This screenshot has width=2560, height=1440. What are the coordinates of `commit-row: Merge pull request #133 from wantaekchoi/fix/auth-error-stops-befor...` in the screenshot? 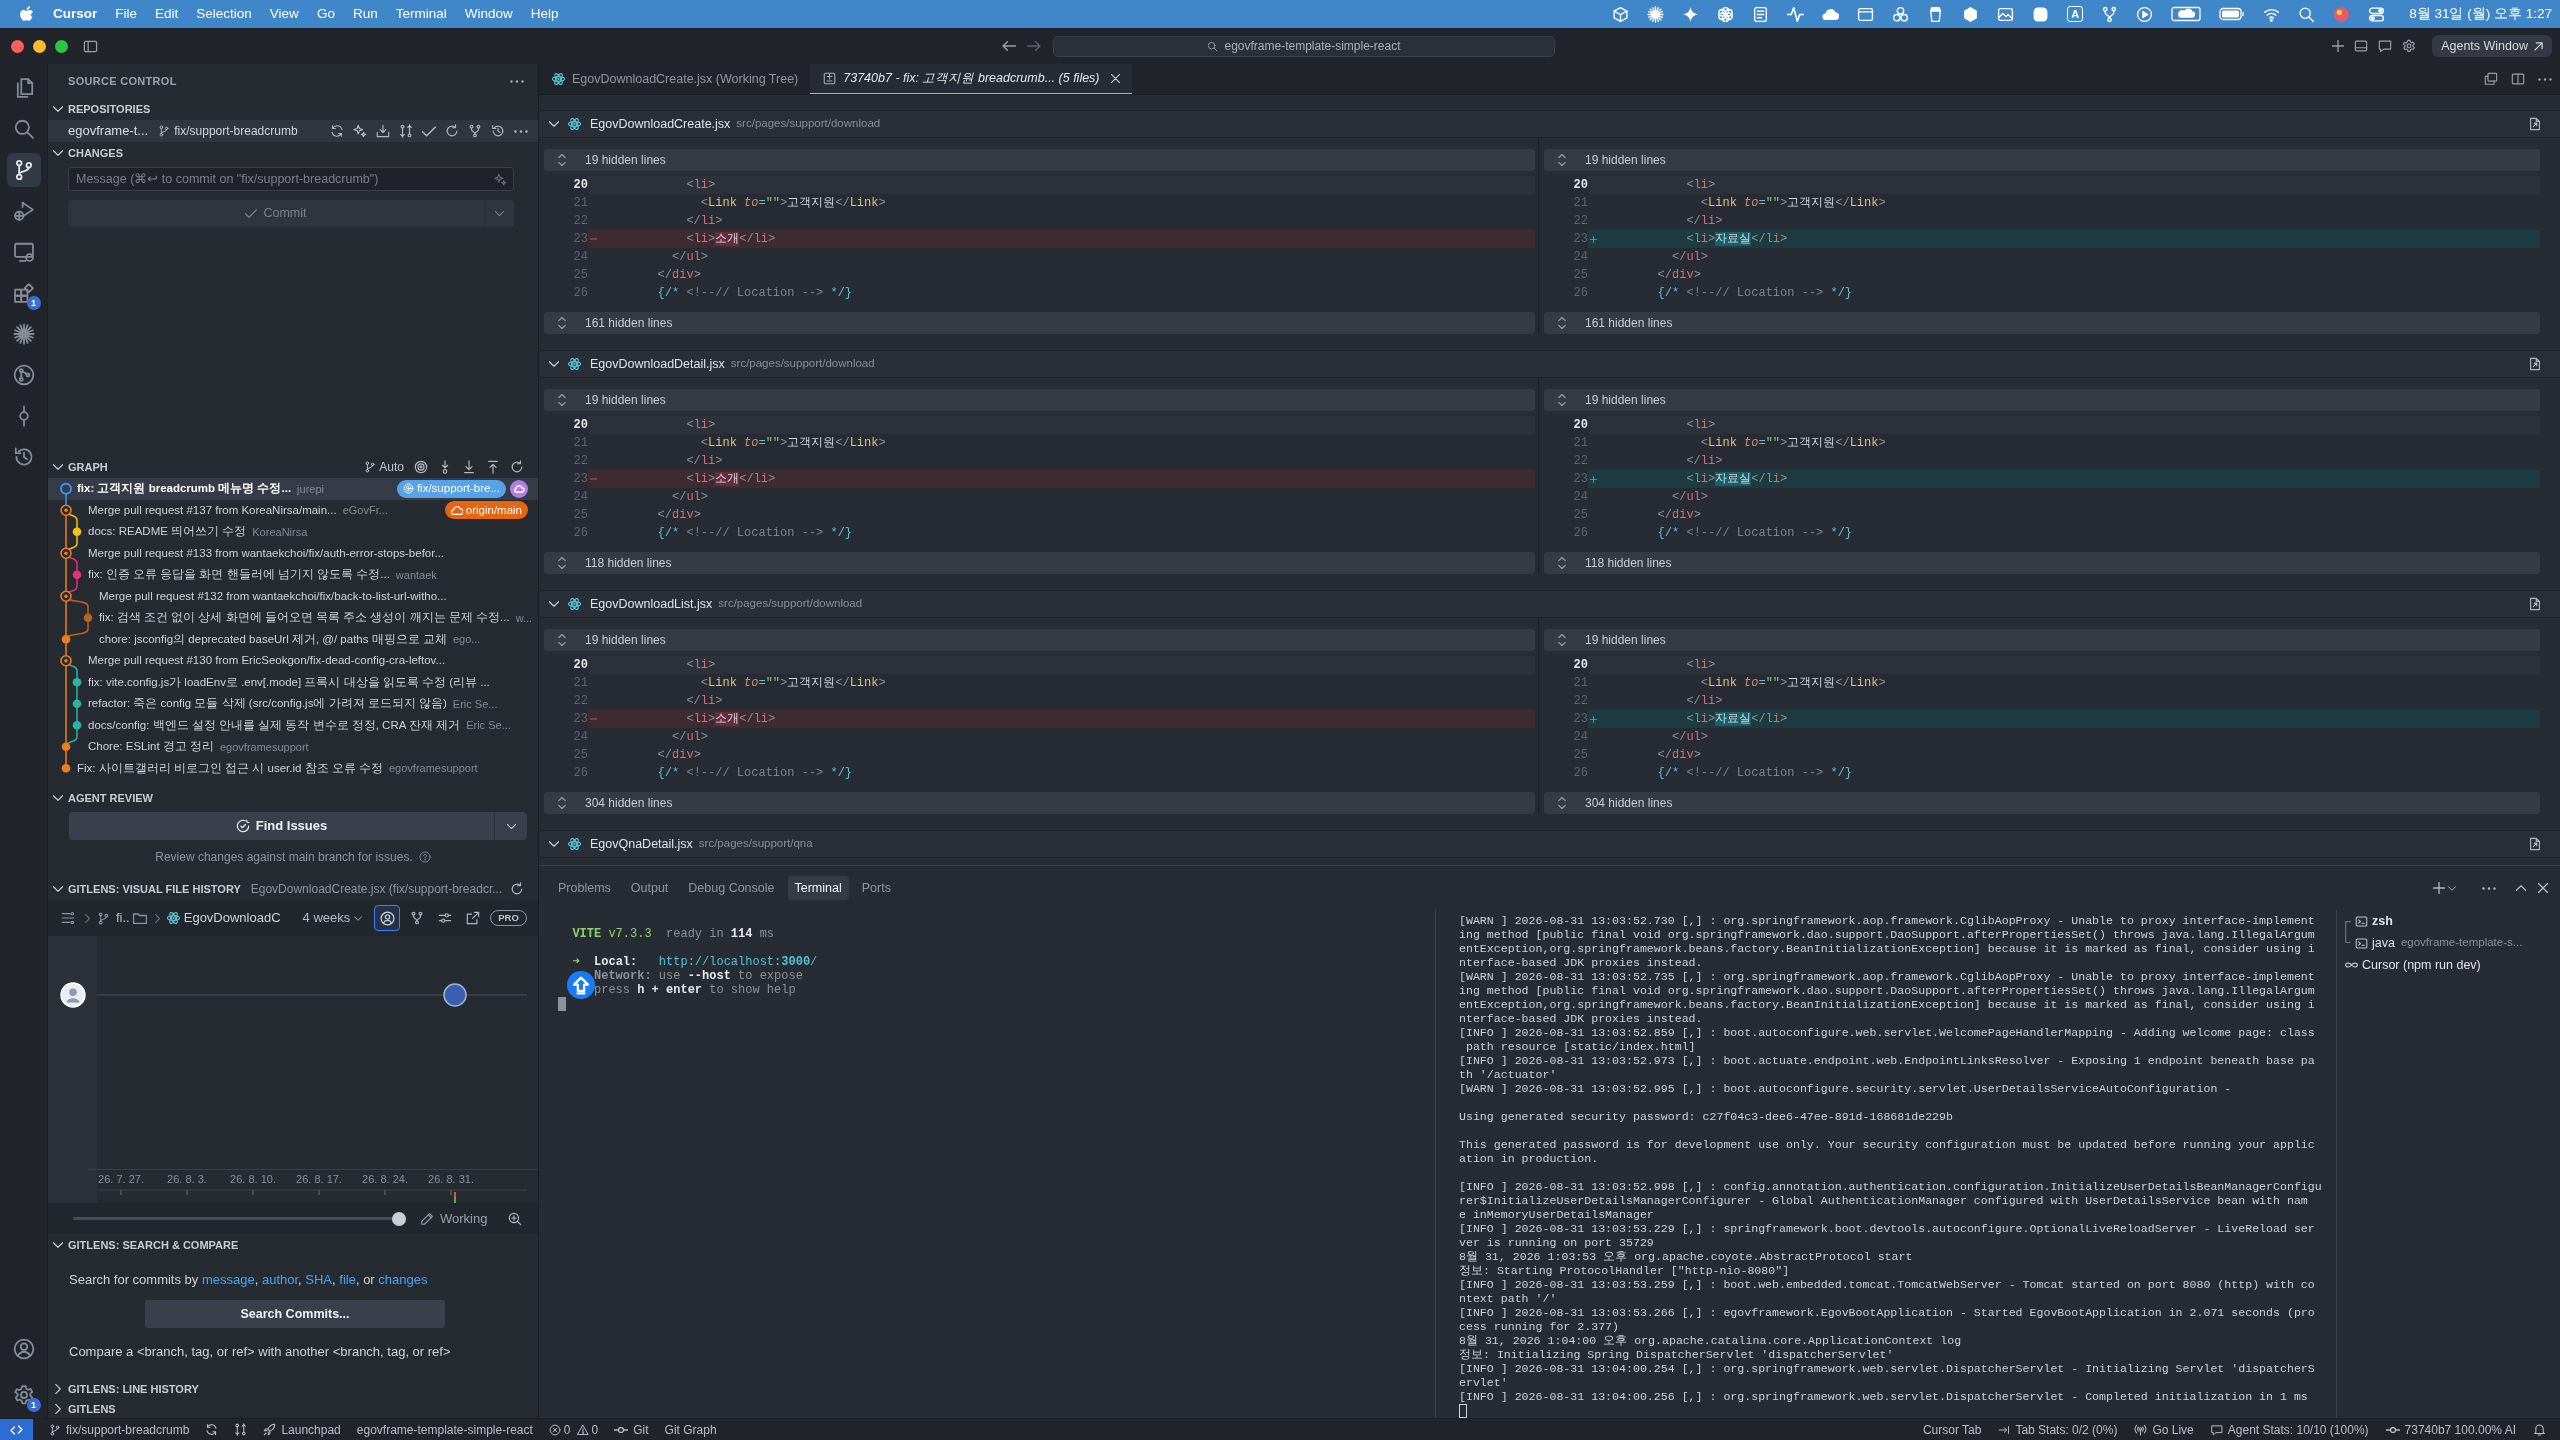 It's located at (293, 553).